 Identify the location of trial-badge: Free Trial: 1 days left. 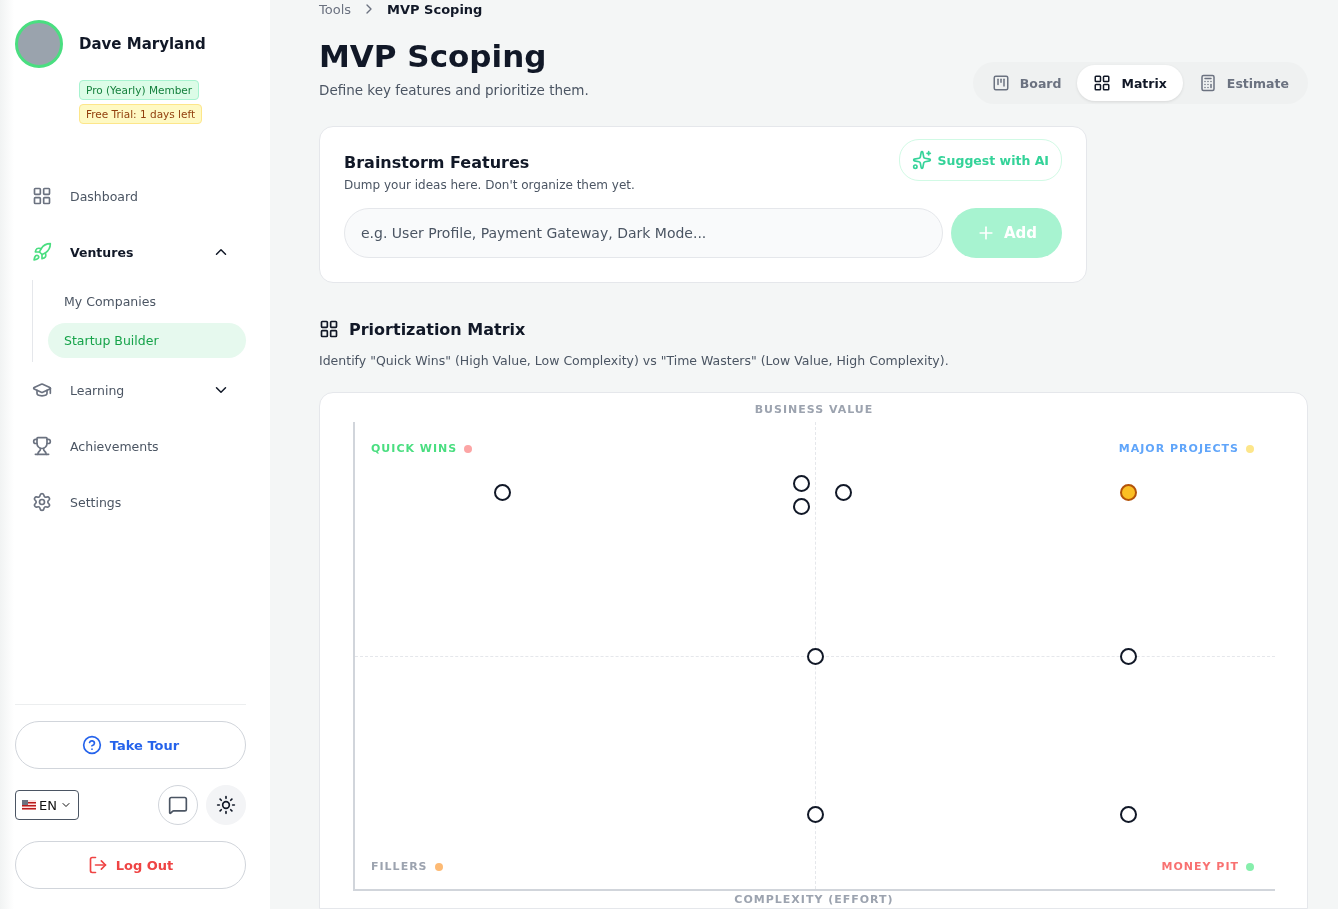
(141, 114).